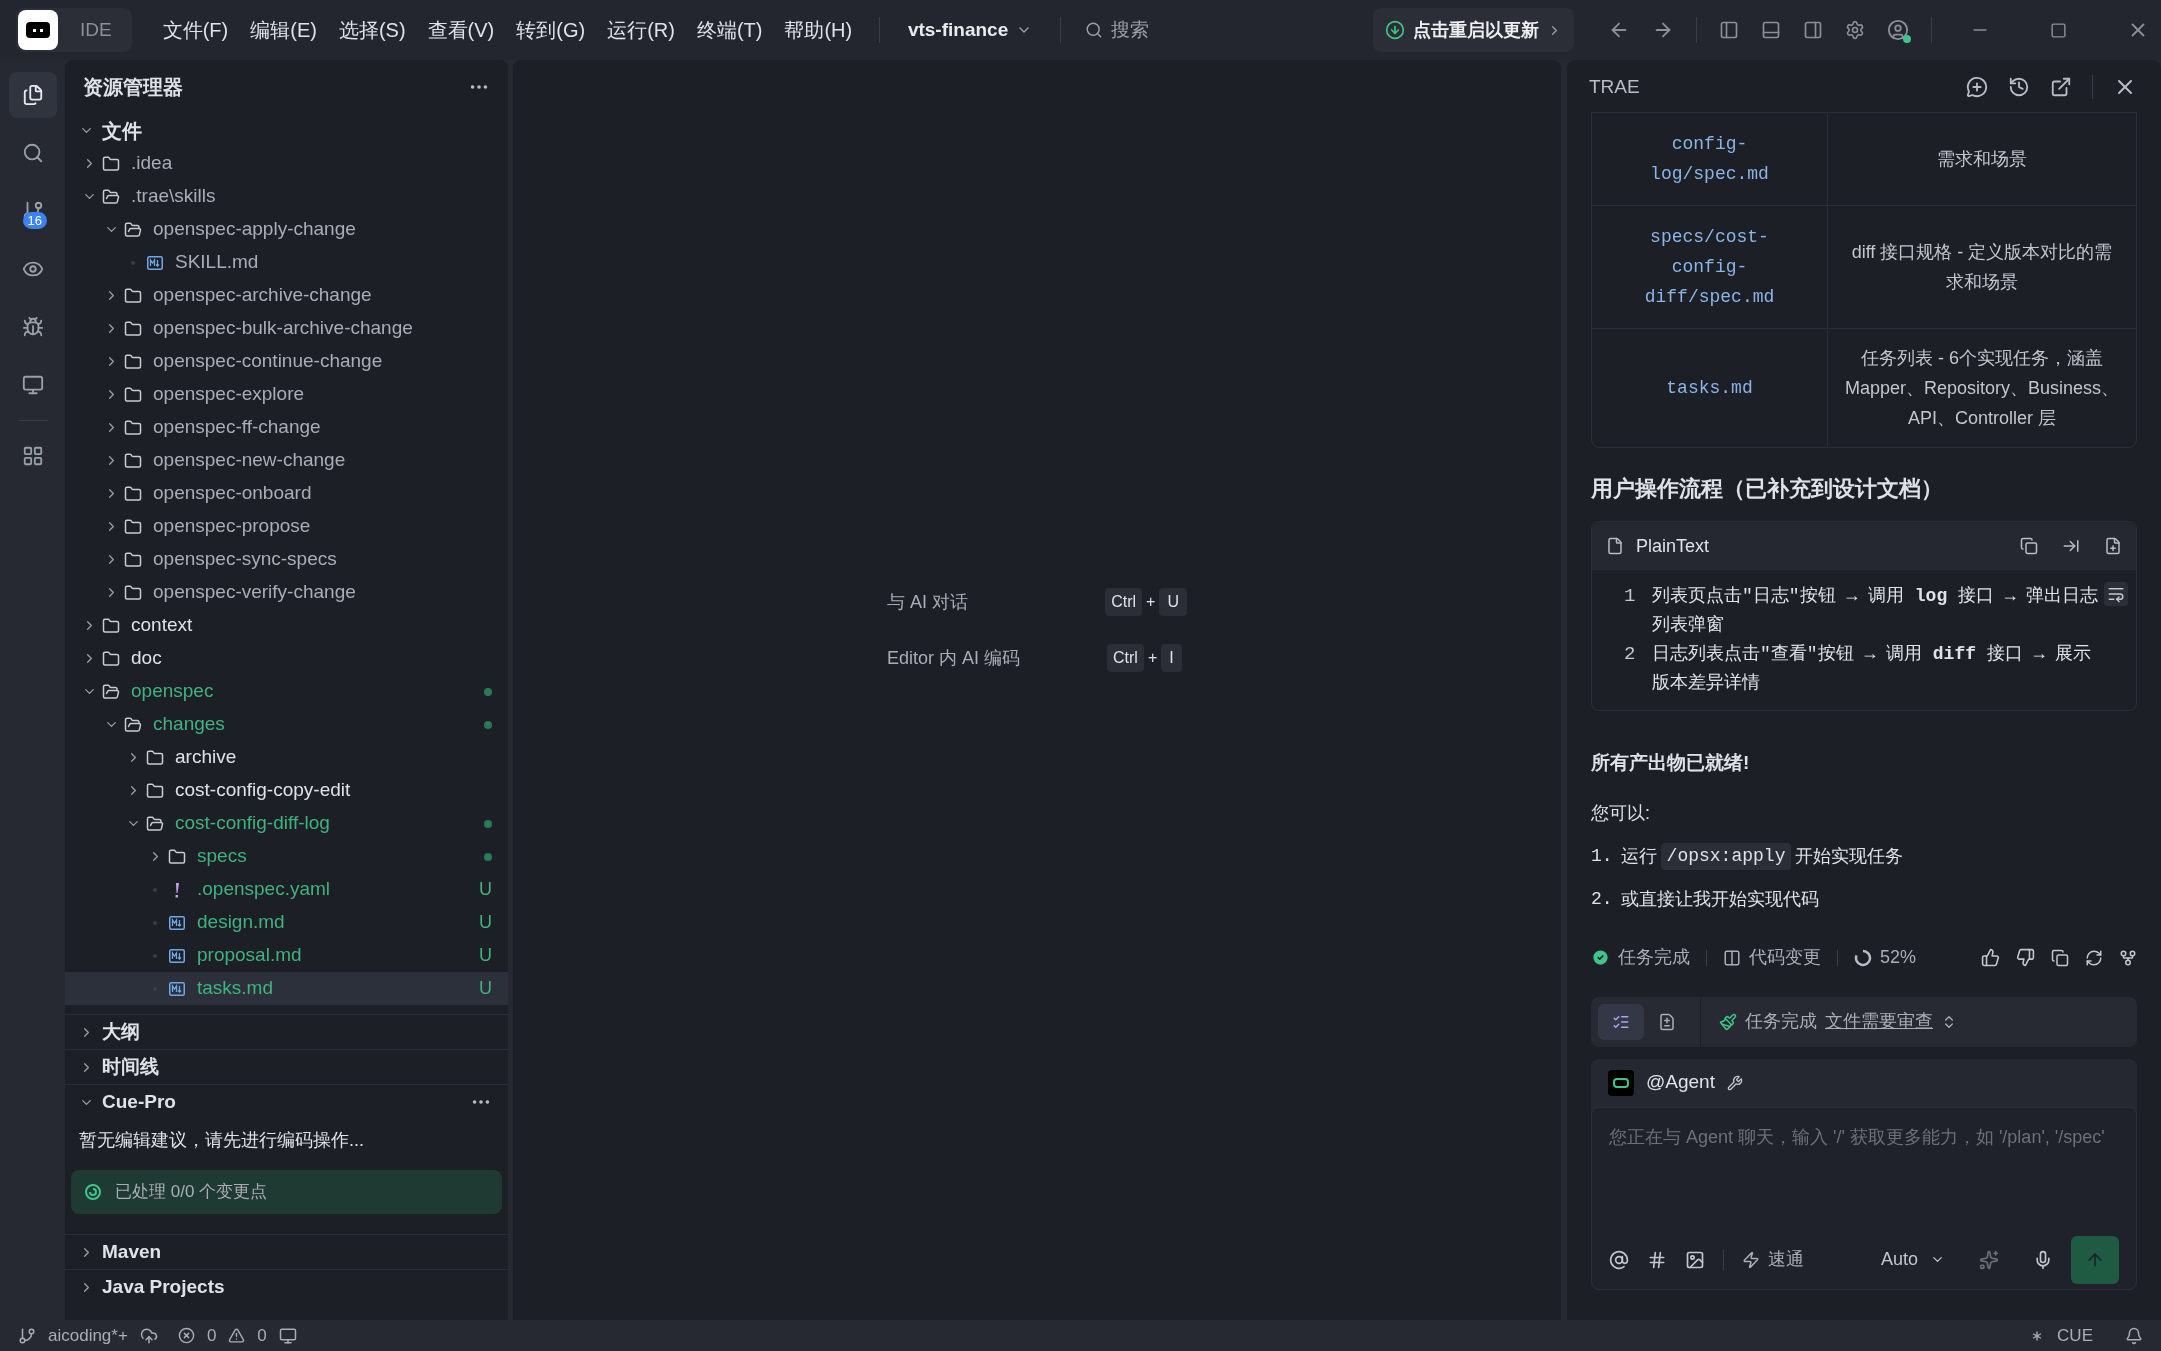 The image size is (2161, 1351). What do you see at coordinates (1657, 1259) in the screenshot?
I see `hash-icon` at bounding box center [1657, 1259].